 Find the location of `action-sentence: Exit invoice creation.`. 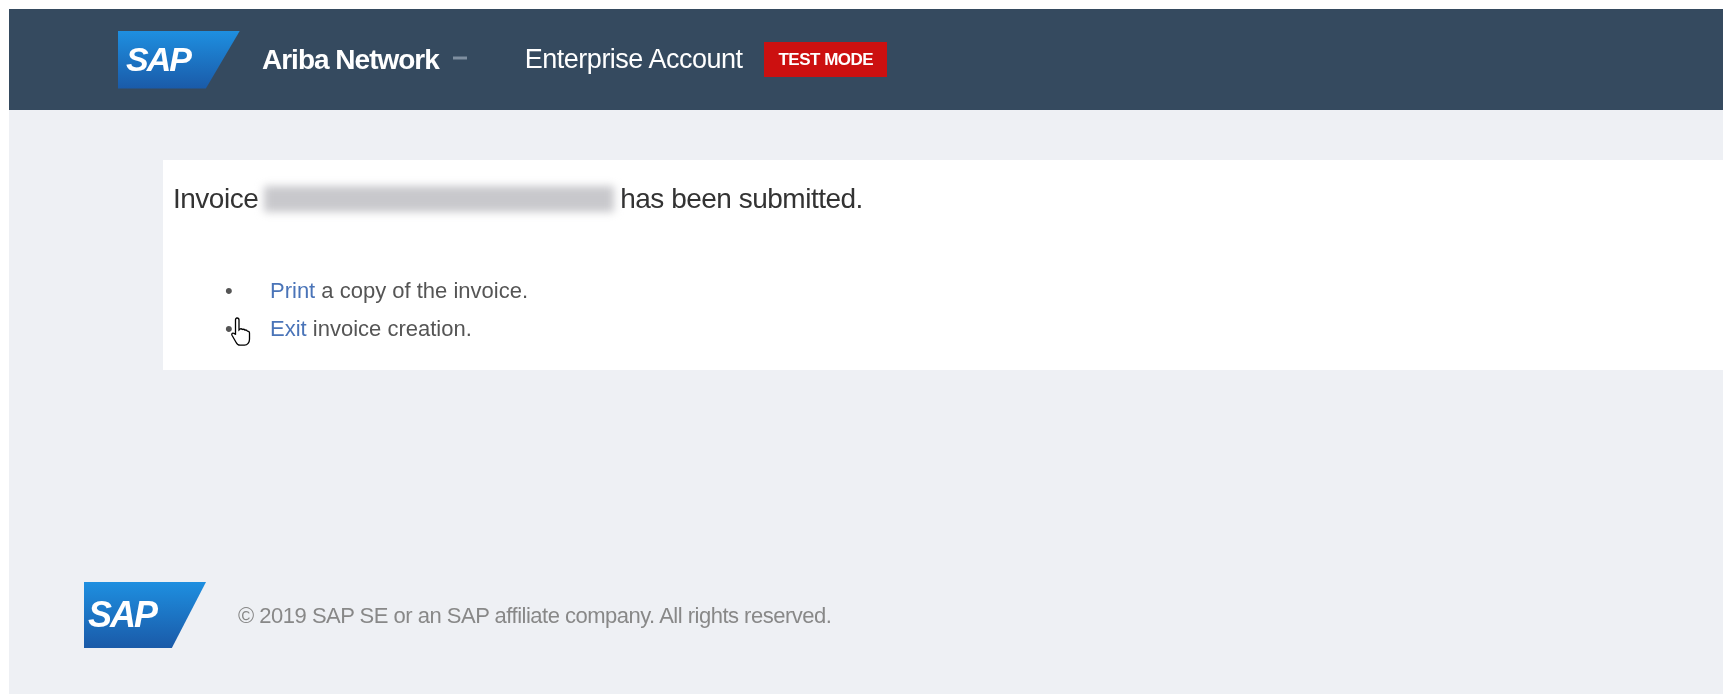

action-sentence: Exit invoice creation. is located at coordinates (371, 328).